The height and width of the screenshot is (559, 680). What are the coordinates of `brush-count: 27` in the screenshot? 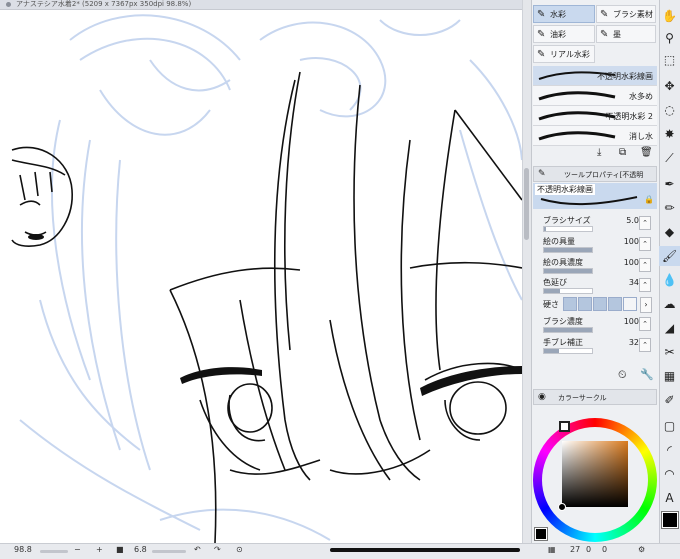 It's located at (575, 549).